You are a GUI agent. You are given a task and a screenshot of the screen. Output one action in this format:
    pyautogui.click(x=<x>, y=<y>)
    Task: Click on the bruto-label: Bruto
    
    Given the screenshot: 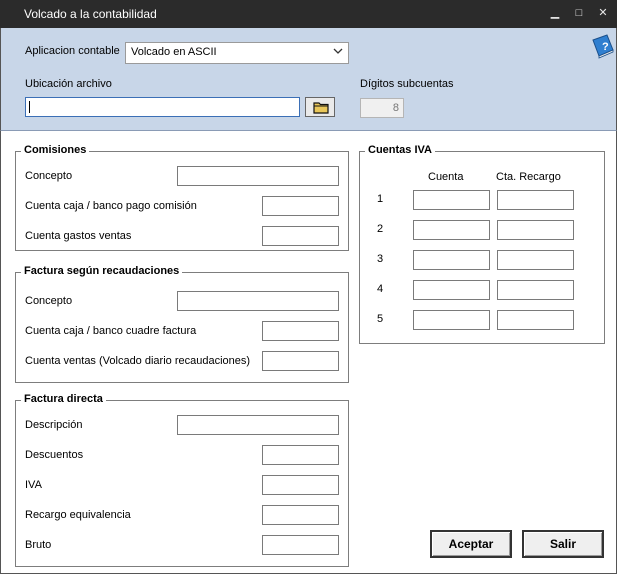 What is the action you would take?
    pyautogui.click(x=38, y=545)
    